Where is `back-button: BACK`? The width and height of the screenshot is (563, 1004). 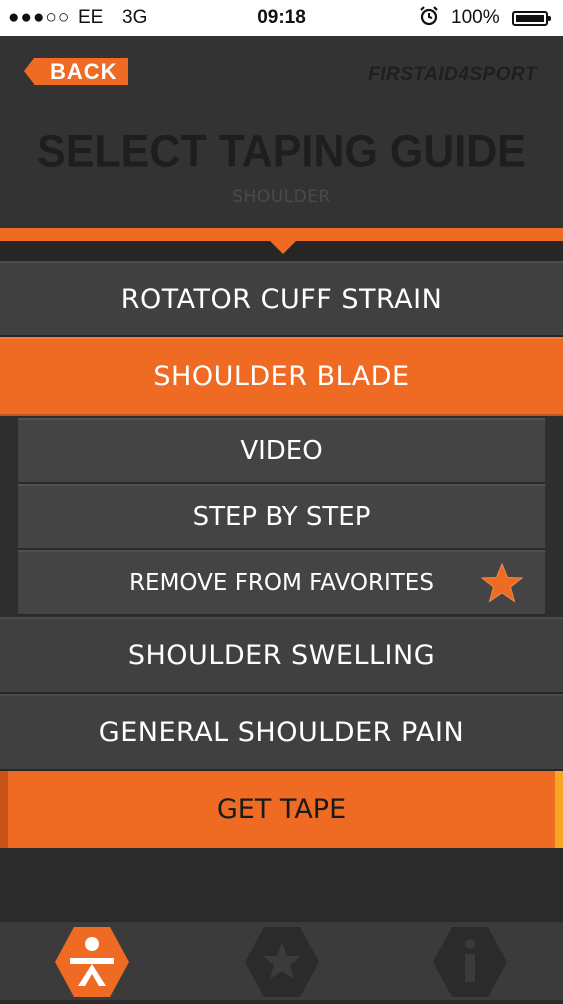 back-button: BACK is located at coordinates (76, 71).